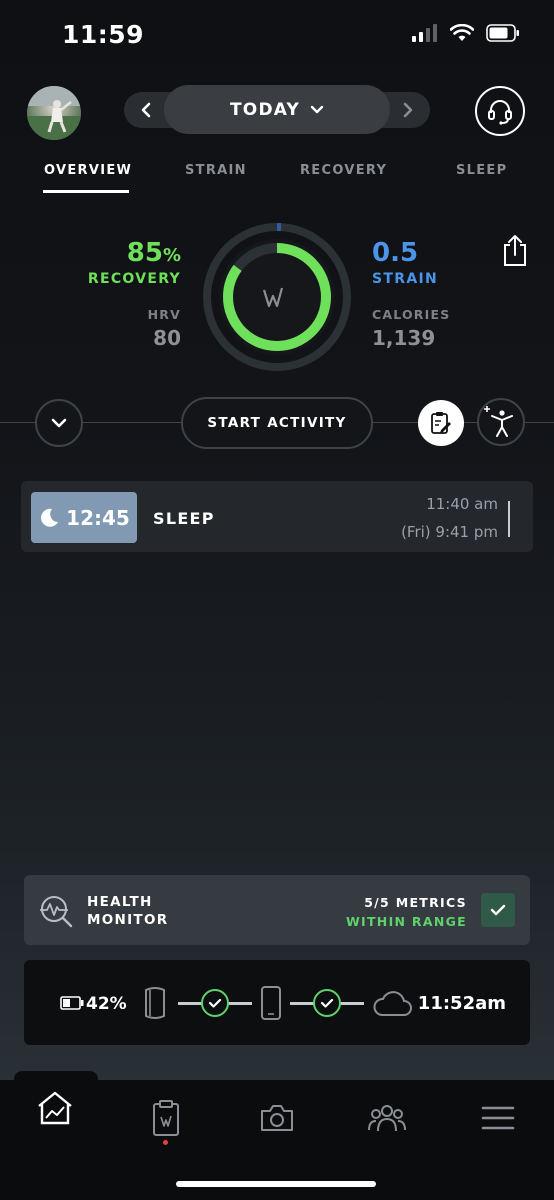 This screenshot has width=554, height=1200. What do you see at coordinates (502, 33) in the screenshot?
I see `battery-icon` at bounding box center [502, 33].